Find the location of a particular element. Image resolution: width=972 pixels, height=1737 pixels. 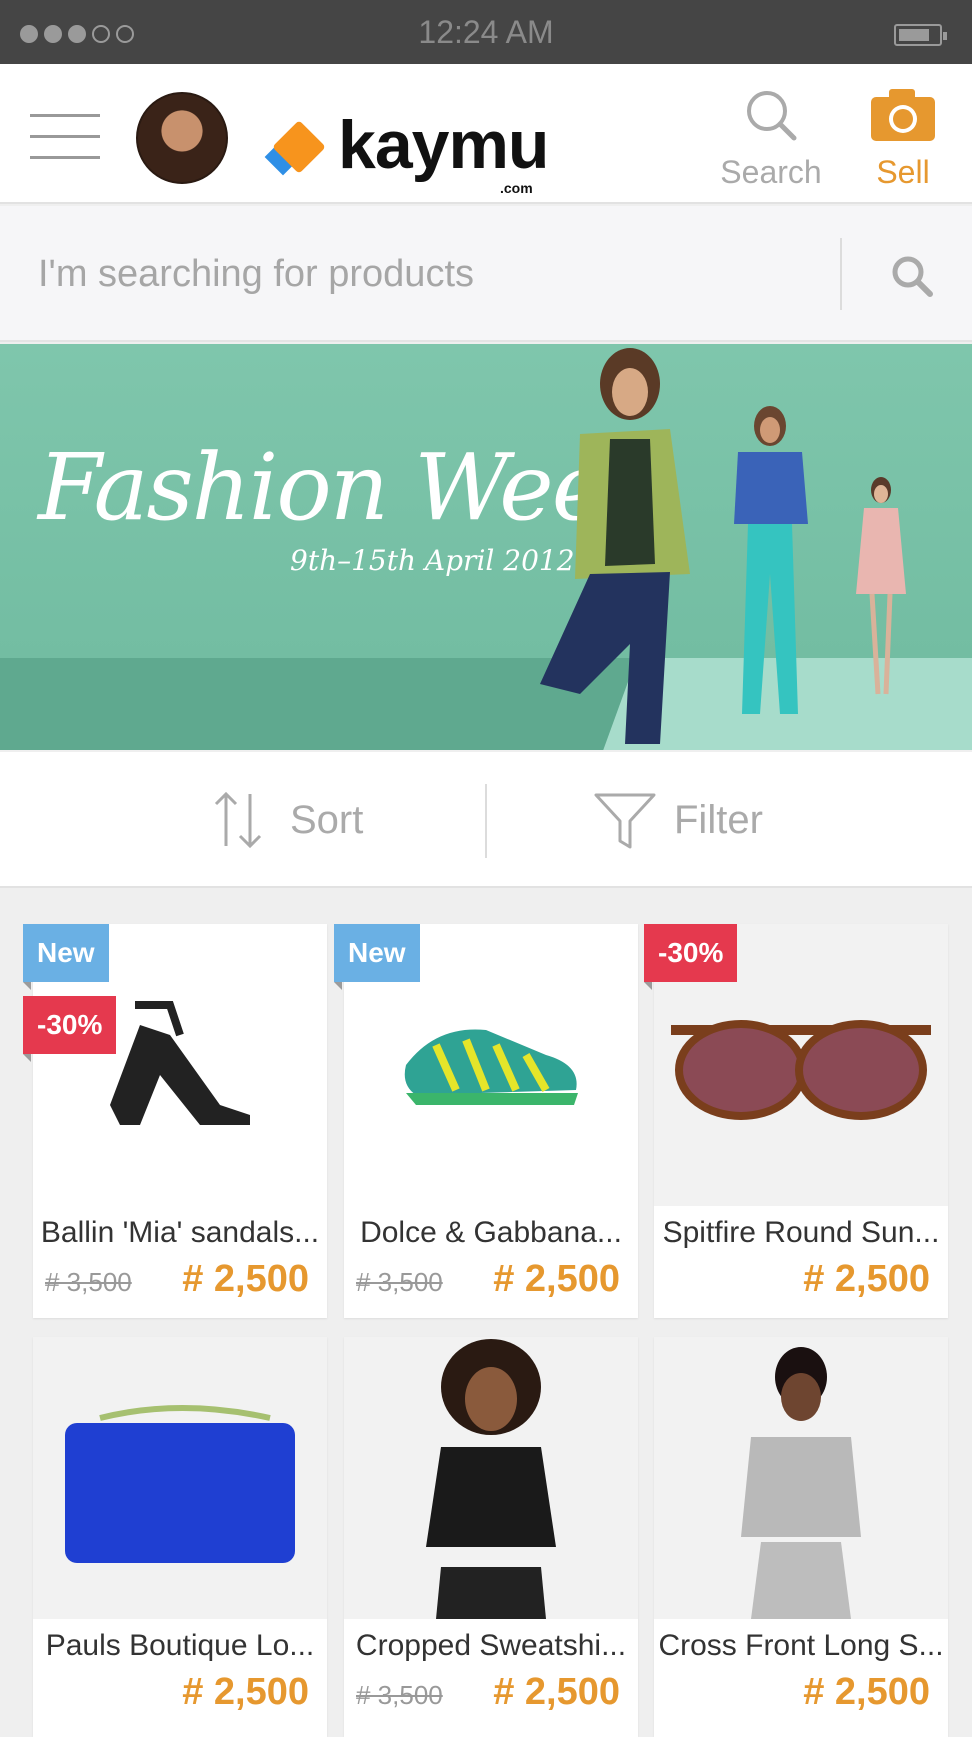

status-bar: 12:24 AM is located at coordinates (486, 32).